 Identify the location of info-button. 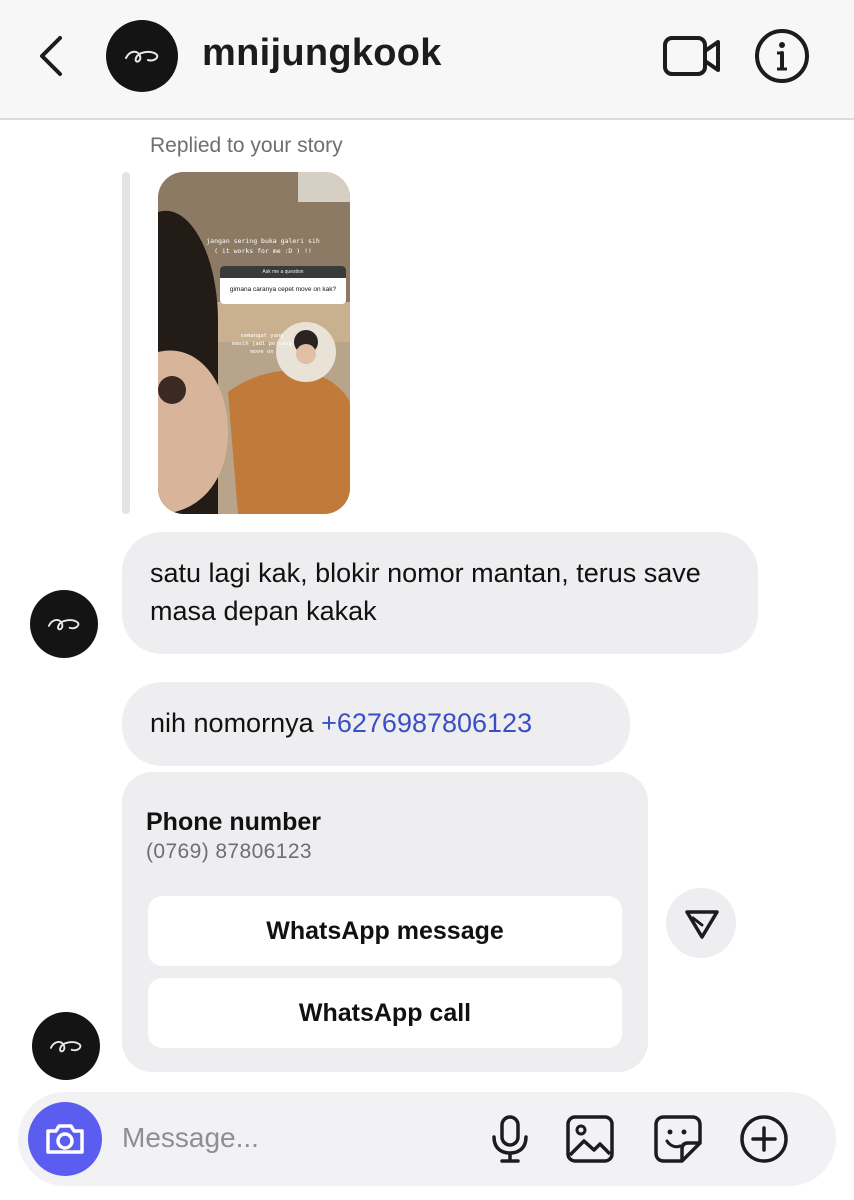
(782, 56).